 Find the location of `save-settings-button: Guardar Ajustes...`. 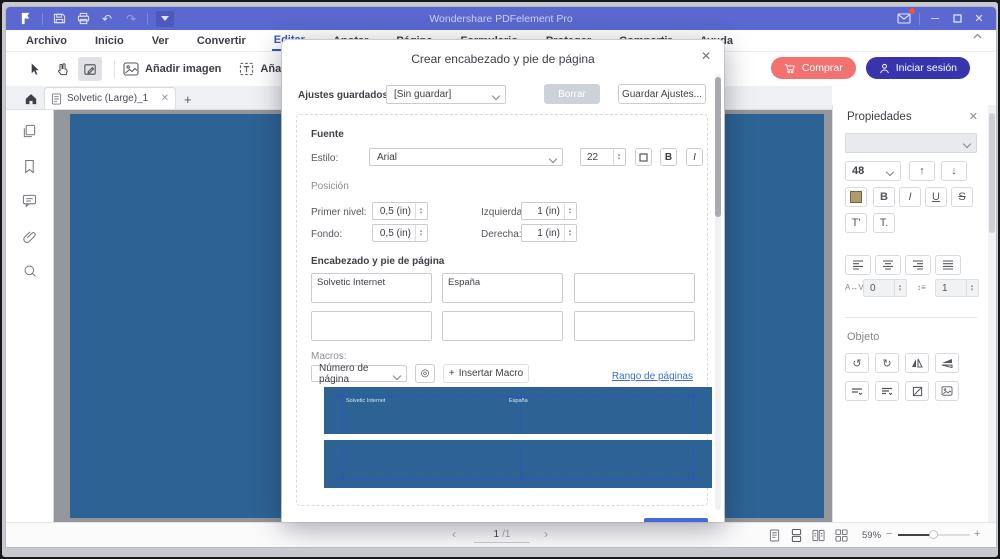

save-settings-button: Guardar Ajustes... is located at coordinates (662, 94).